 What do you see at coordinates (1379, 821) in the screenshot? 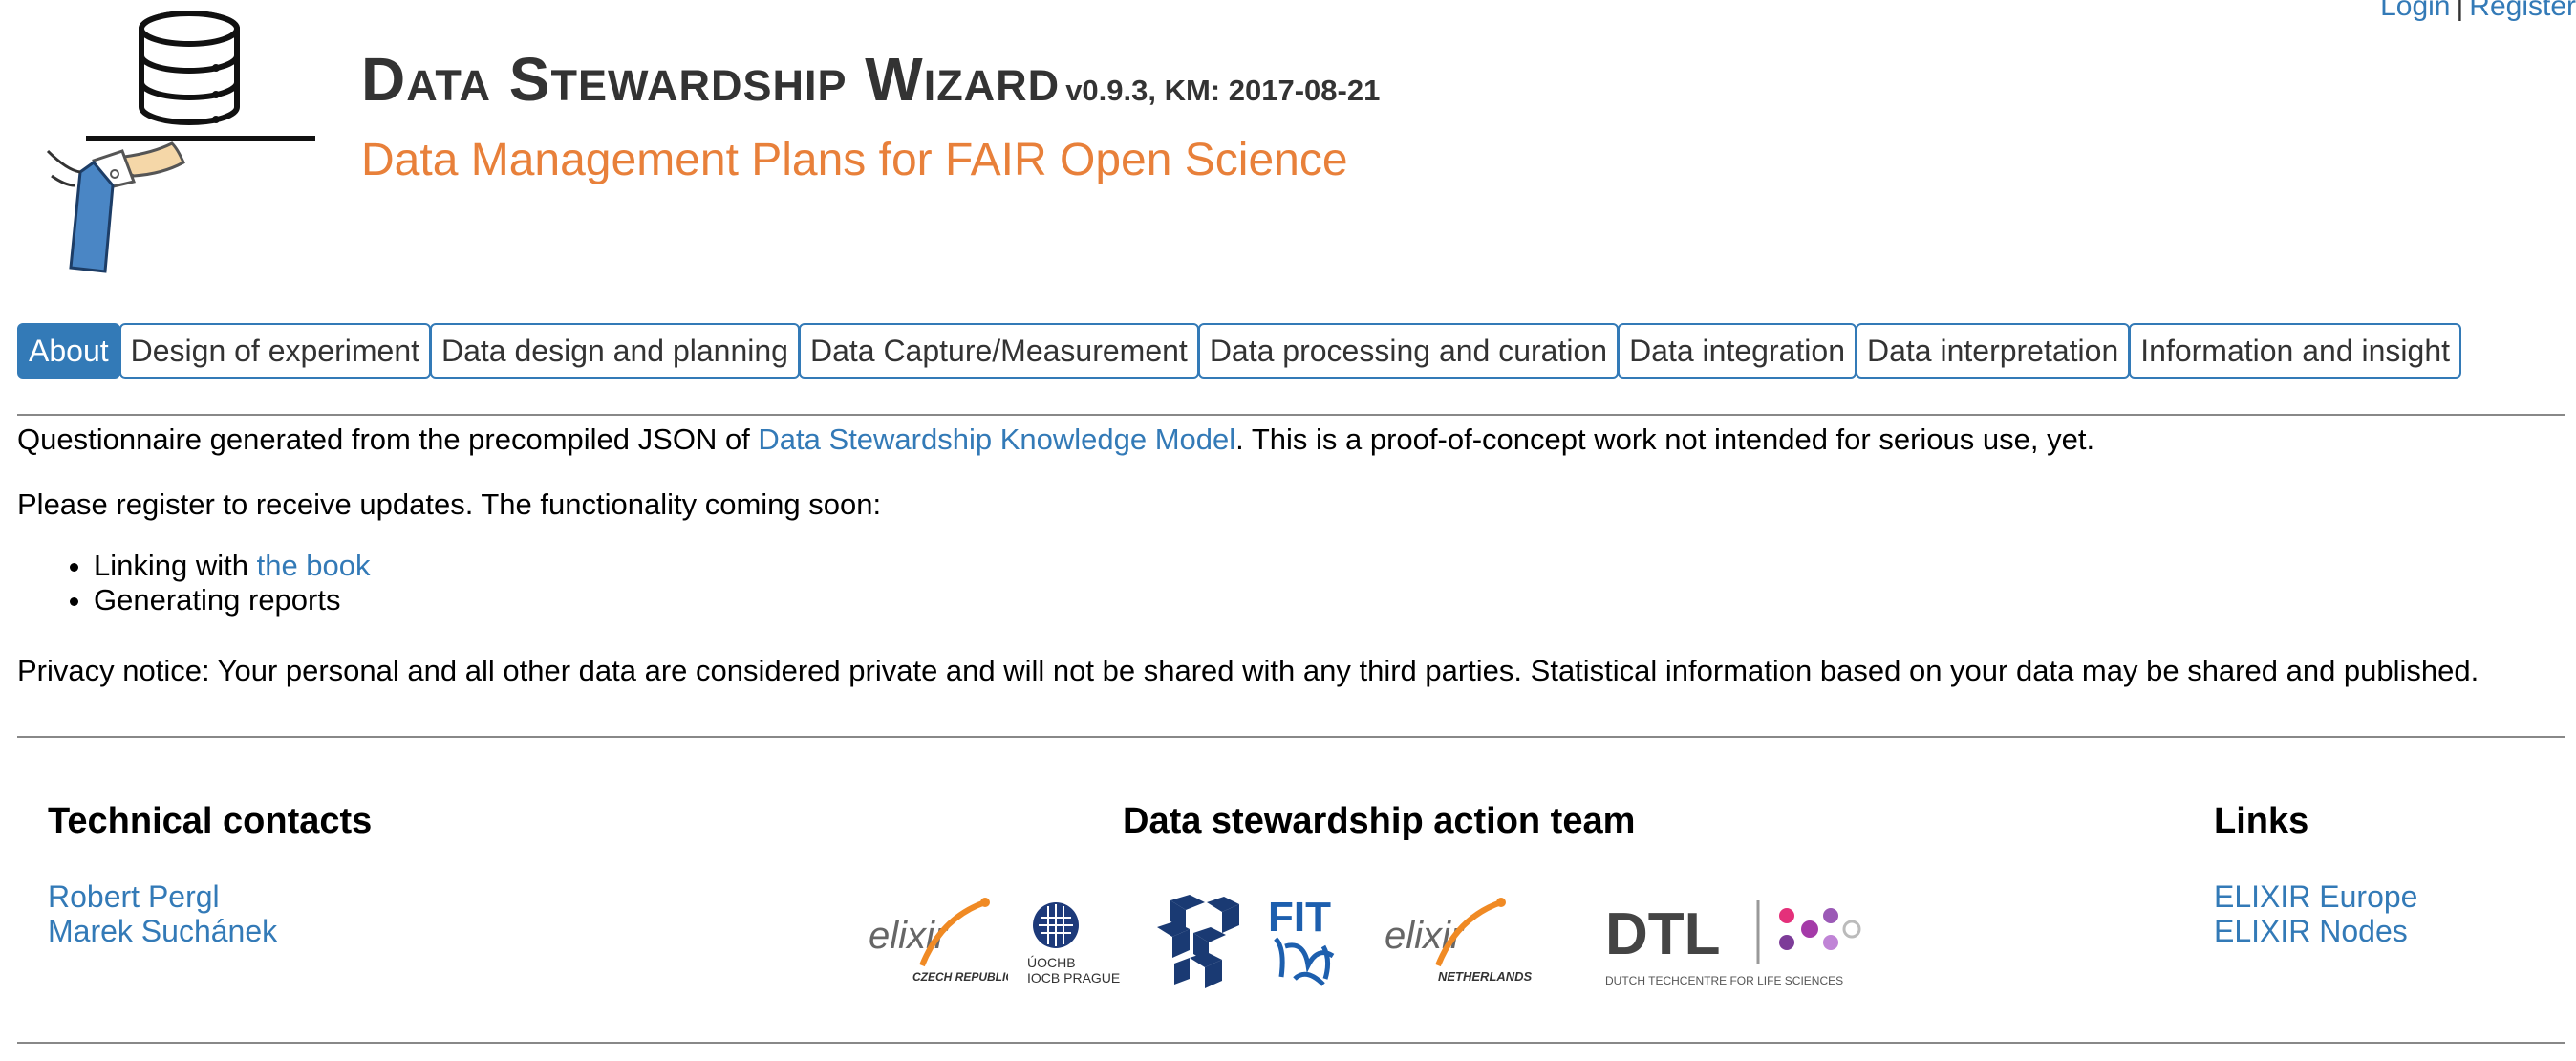
I see `action-team-heading: Data stewardship action team` at bounding box center [1379, 821].